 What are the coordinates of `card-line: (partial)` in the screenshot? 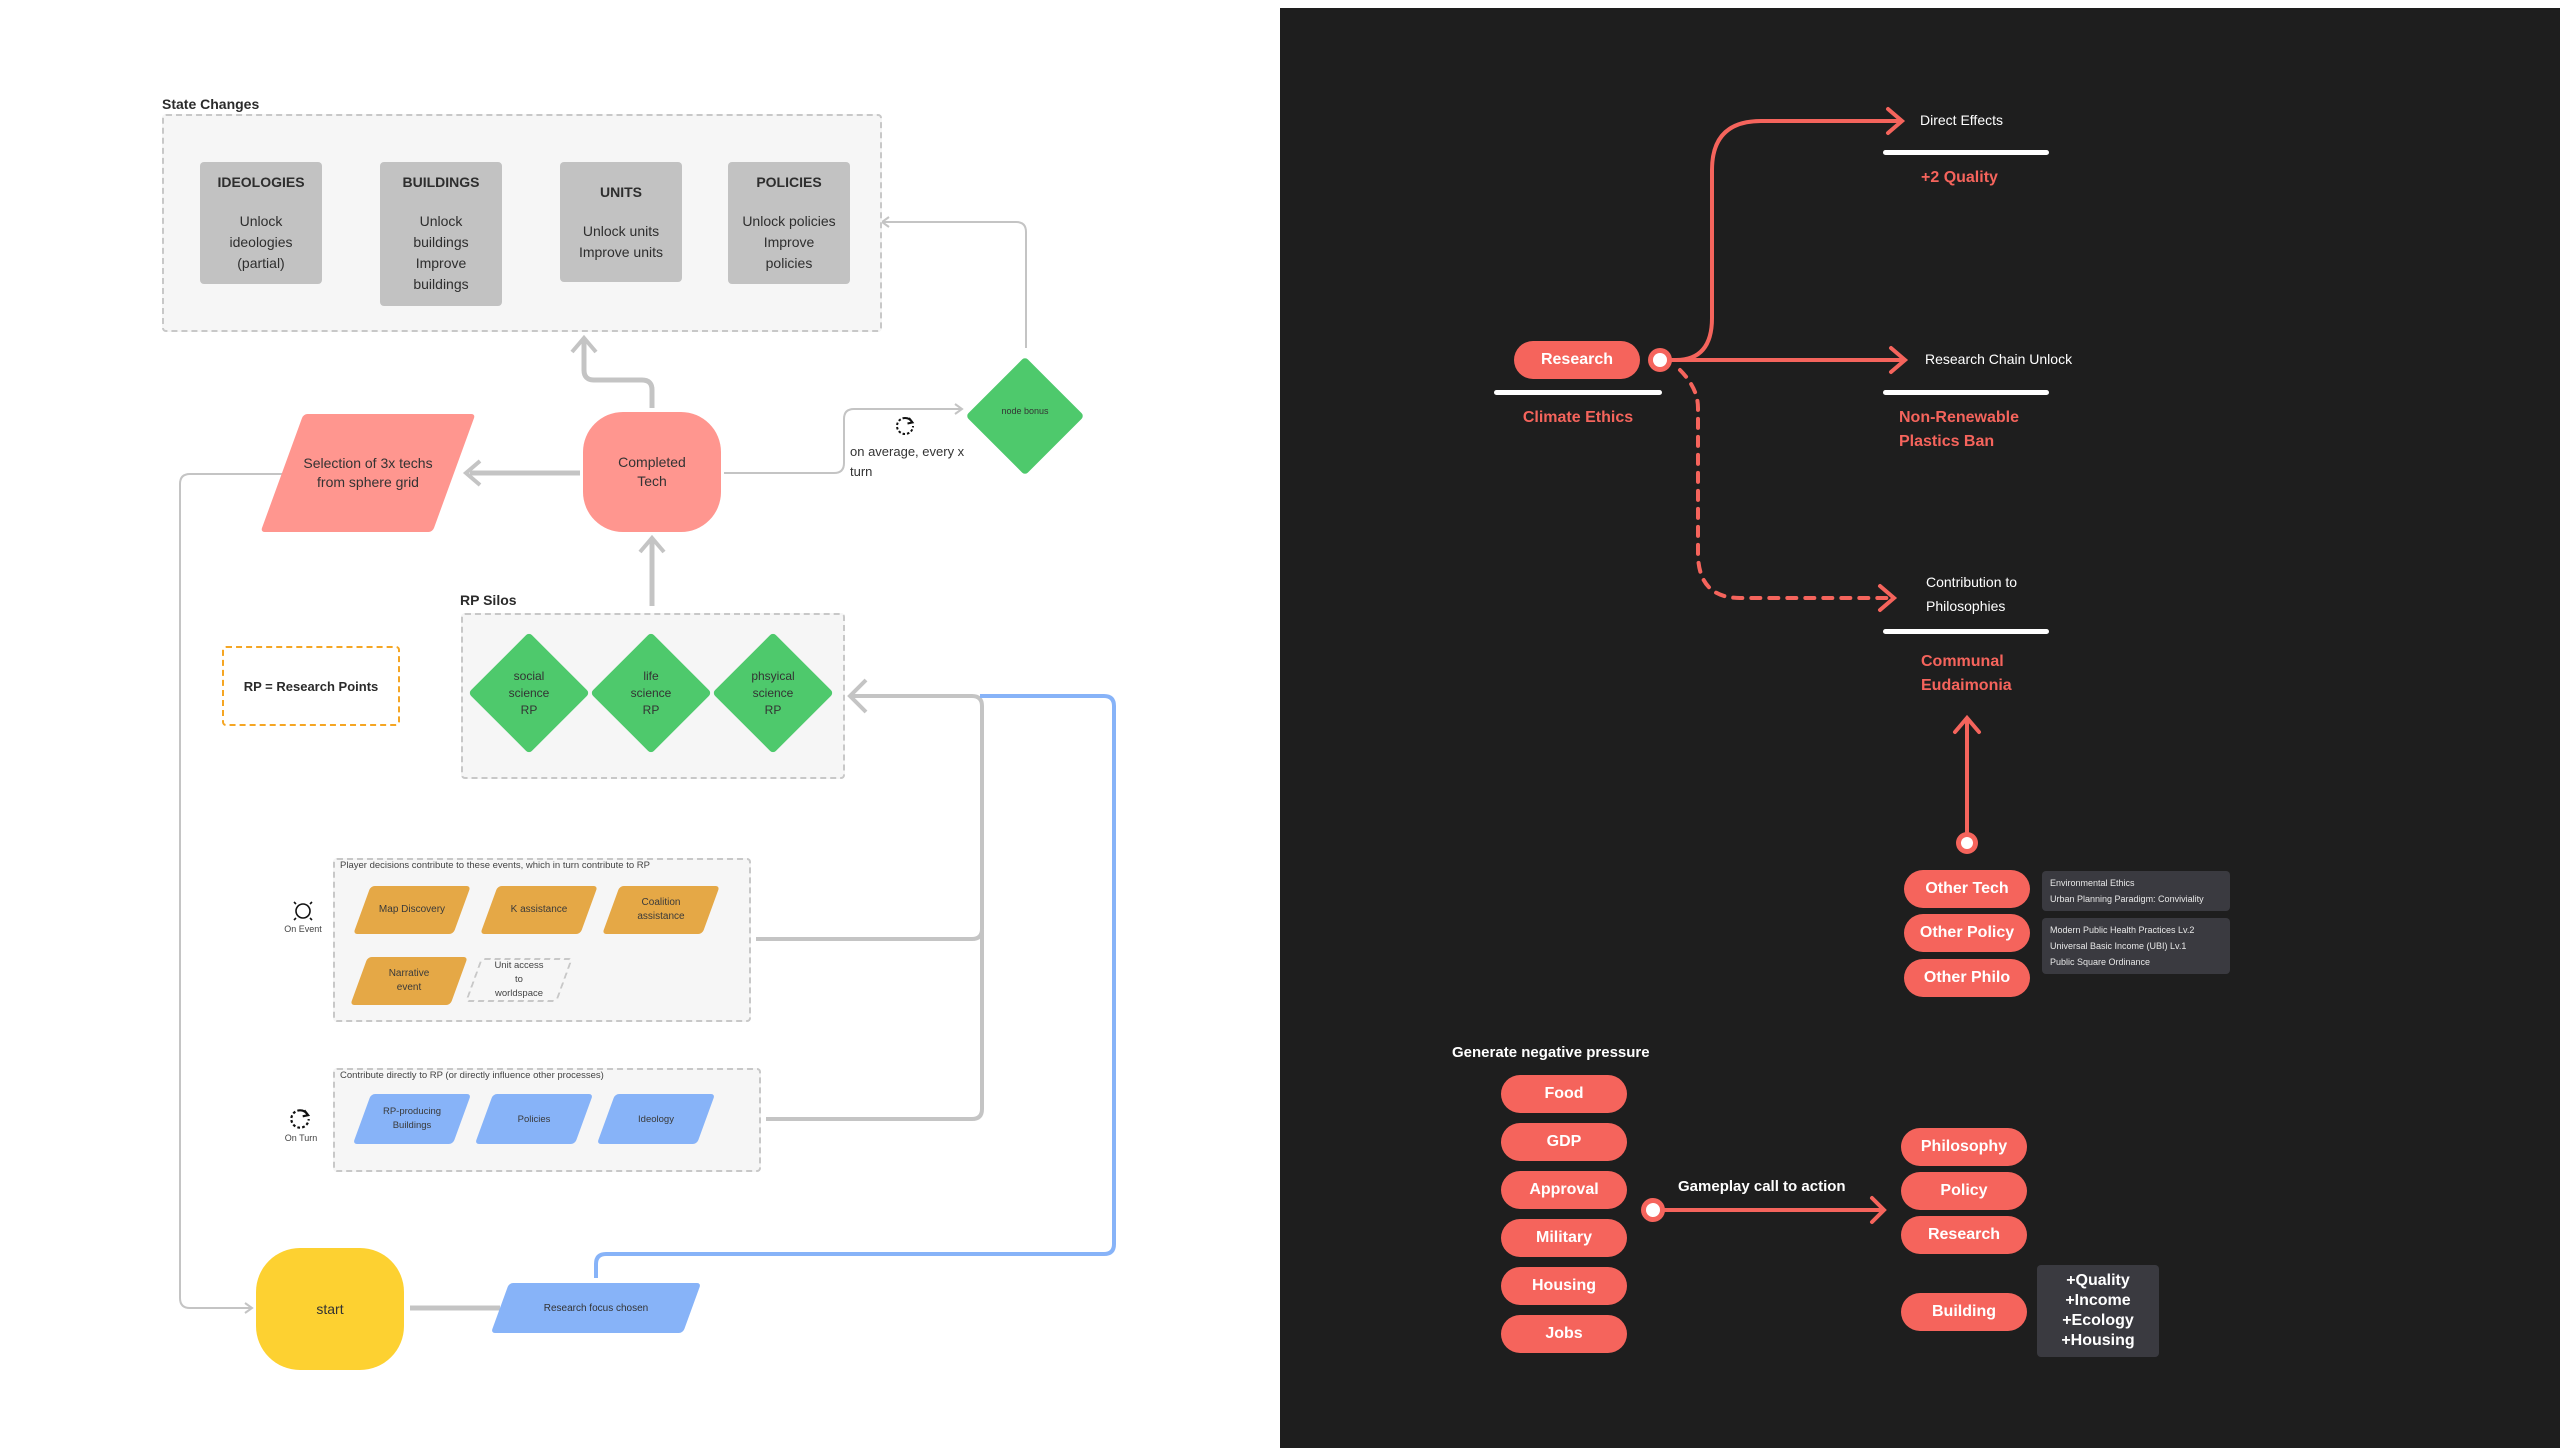 It's located at (261, 263).